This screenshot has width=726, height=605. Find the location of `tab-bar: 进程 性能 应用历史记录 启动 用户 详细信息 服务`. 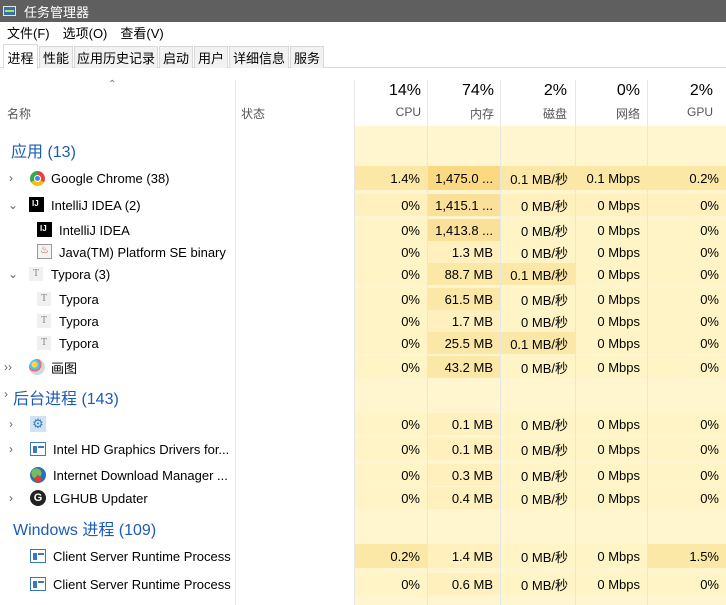

tab-bar: 进程 性能 应用历史记录 启动 用户 详细信息 服务 is located at coordinates (363, 56).